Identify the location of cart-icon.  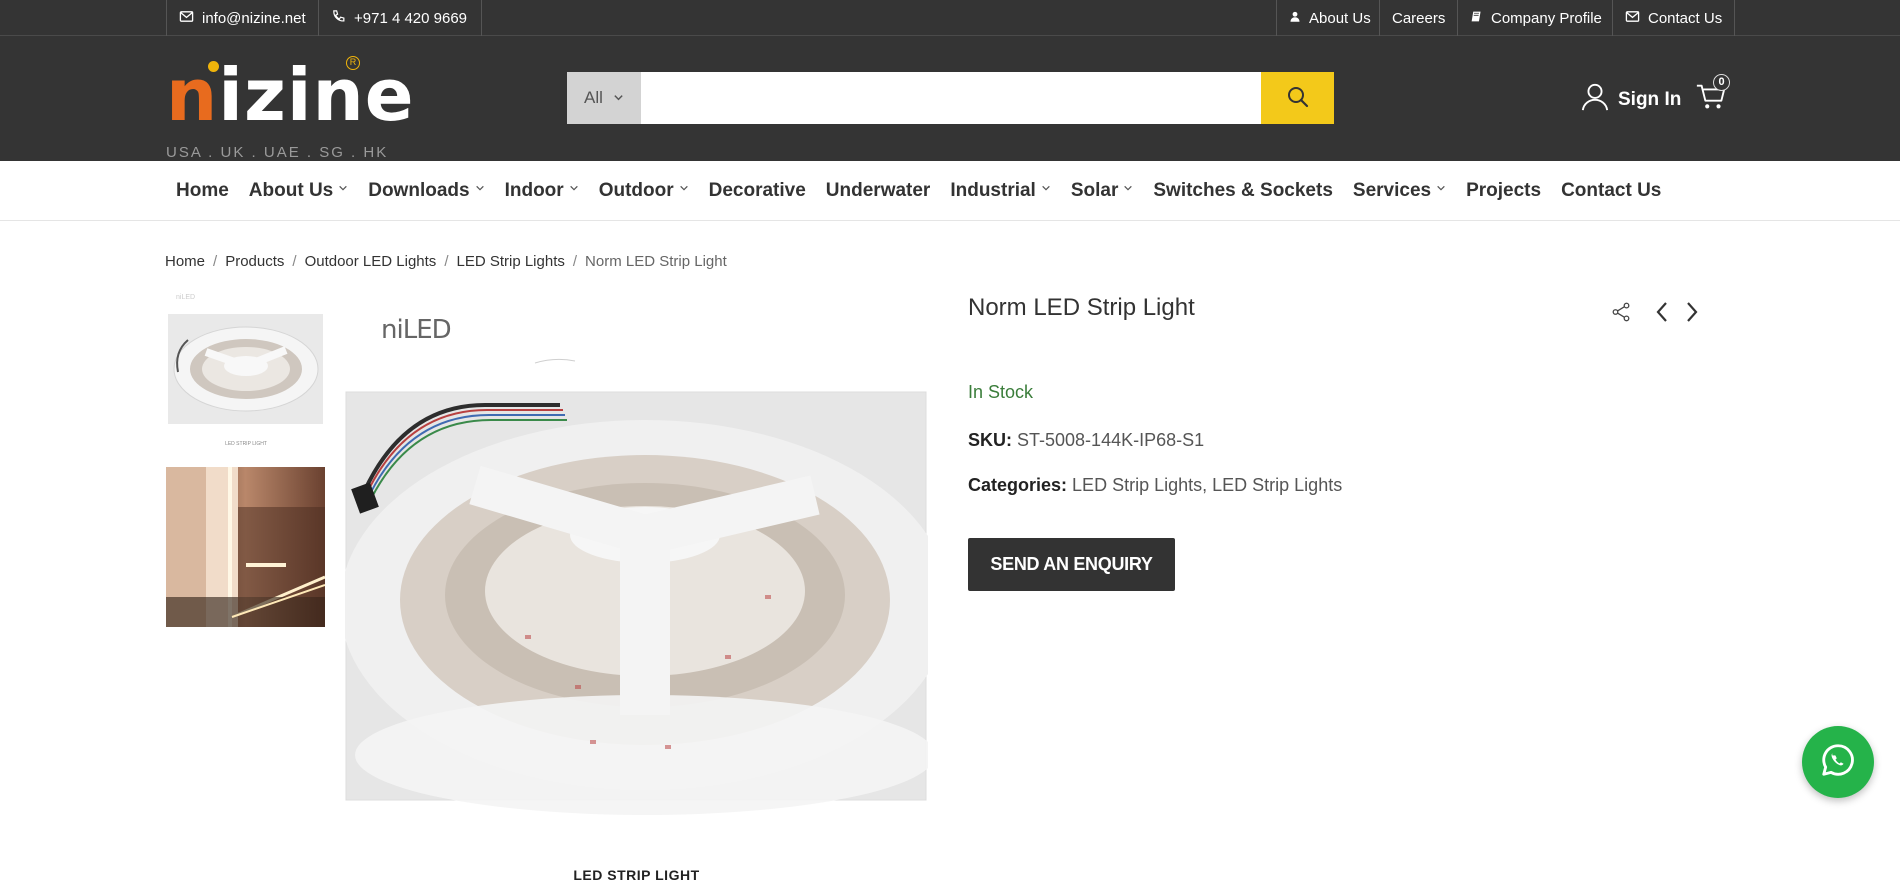
(1711, 100).